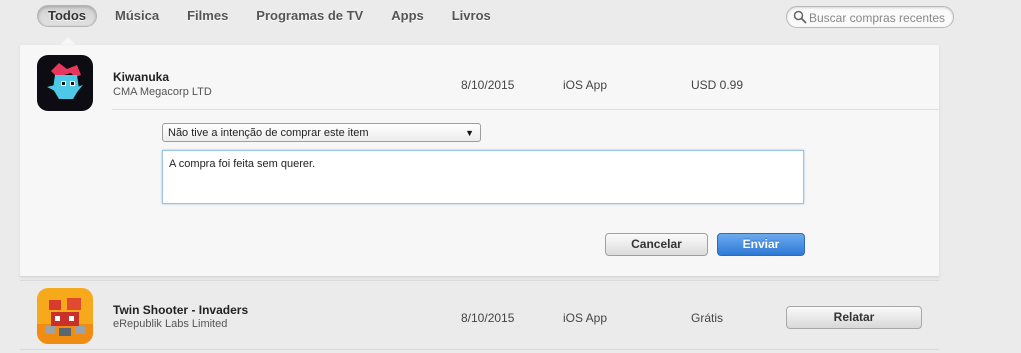  What do you see at coordinates (65, 316) in the screenshot?
I see `twin-shooter-app-icon` at bounding box center [65, 316].